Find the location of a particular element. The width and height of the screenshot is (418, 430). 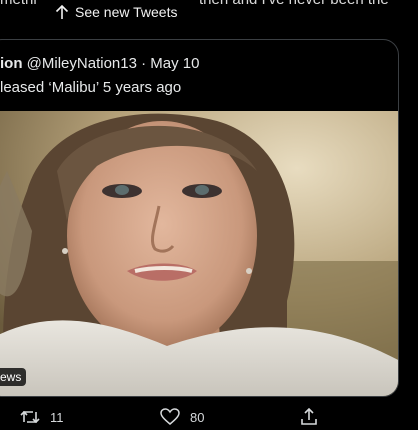

author-handle: @MileyNation13 is located at coordinates (82, 63).